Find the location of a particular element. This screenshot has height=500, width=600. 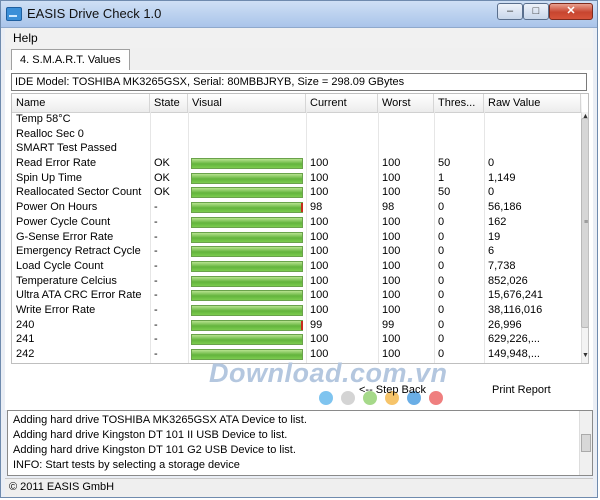

cell-raw-value: 56,186 is located at coordinates (505, 207).